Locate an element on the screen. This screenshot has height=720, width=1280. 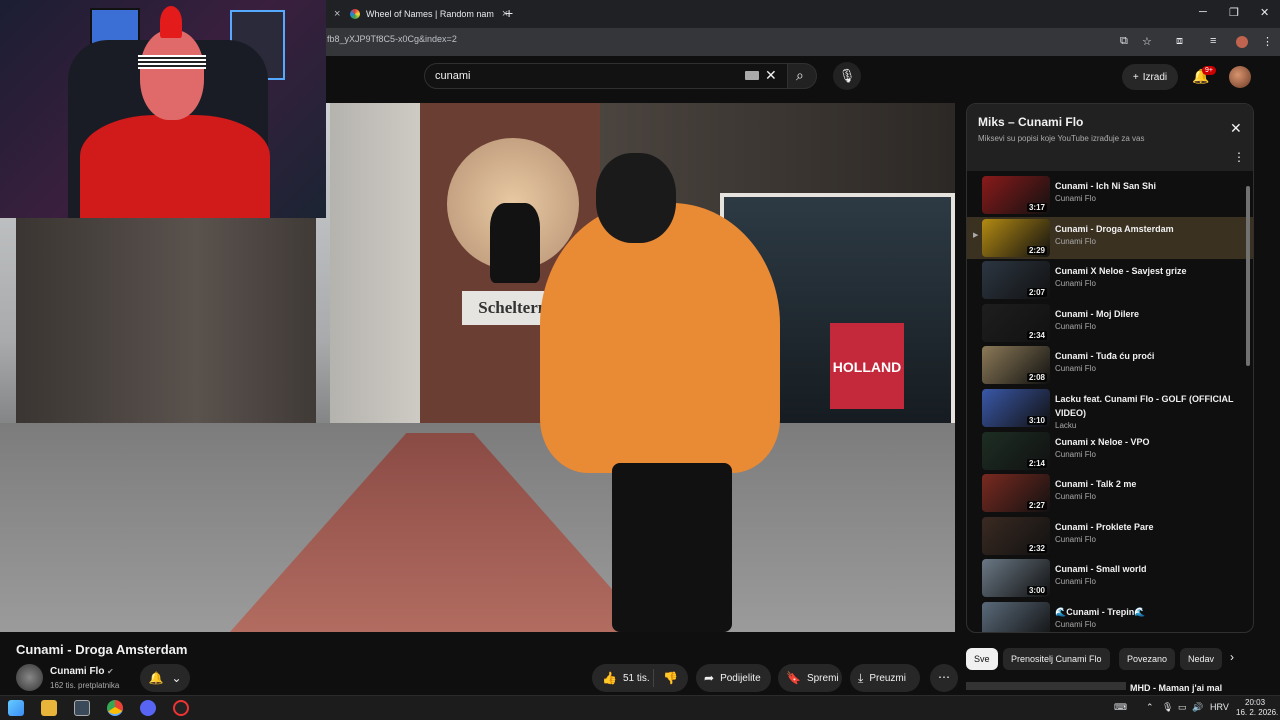
search-icon: ⌕ is located at coordinates (800, 75).